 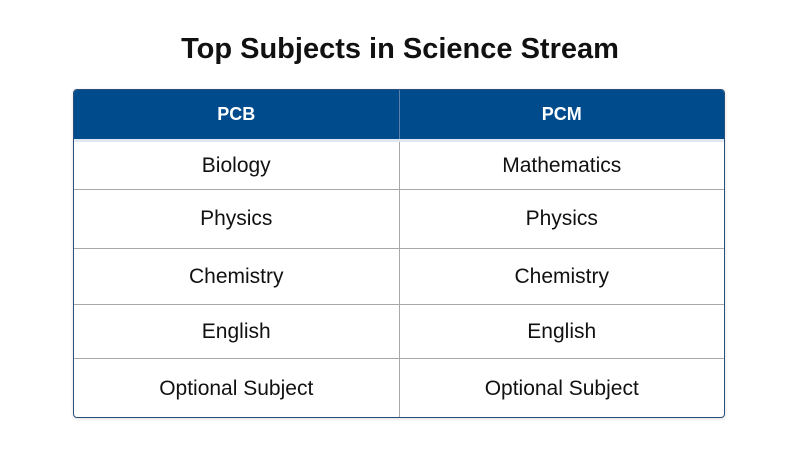 I want to click on table-header-row: PCB PCM, so click(x=399, y=116).